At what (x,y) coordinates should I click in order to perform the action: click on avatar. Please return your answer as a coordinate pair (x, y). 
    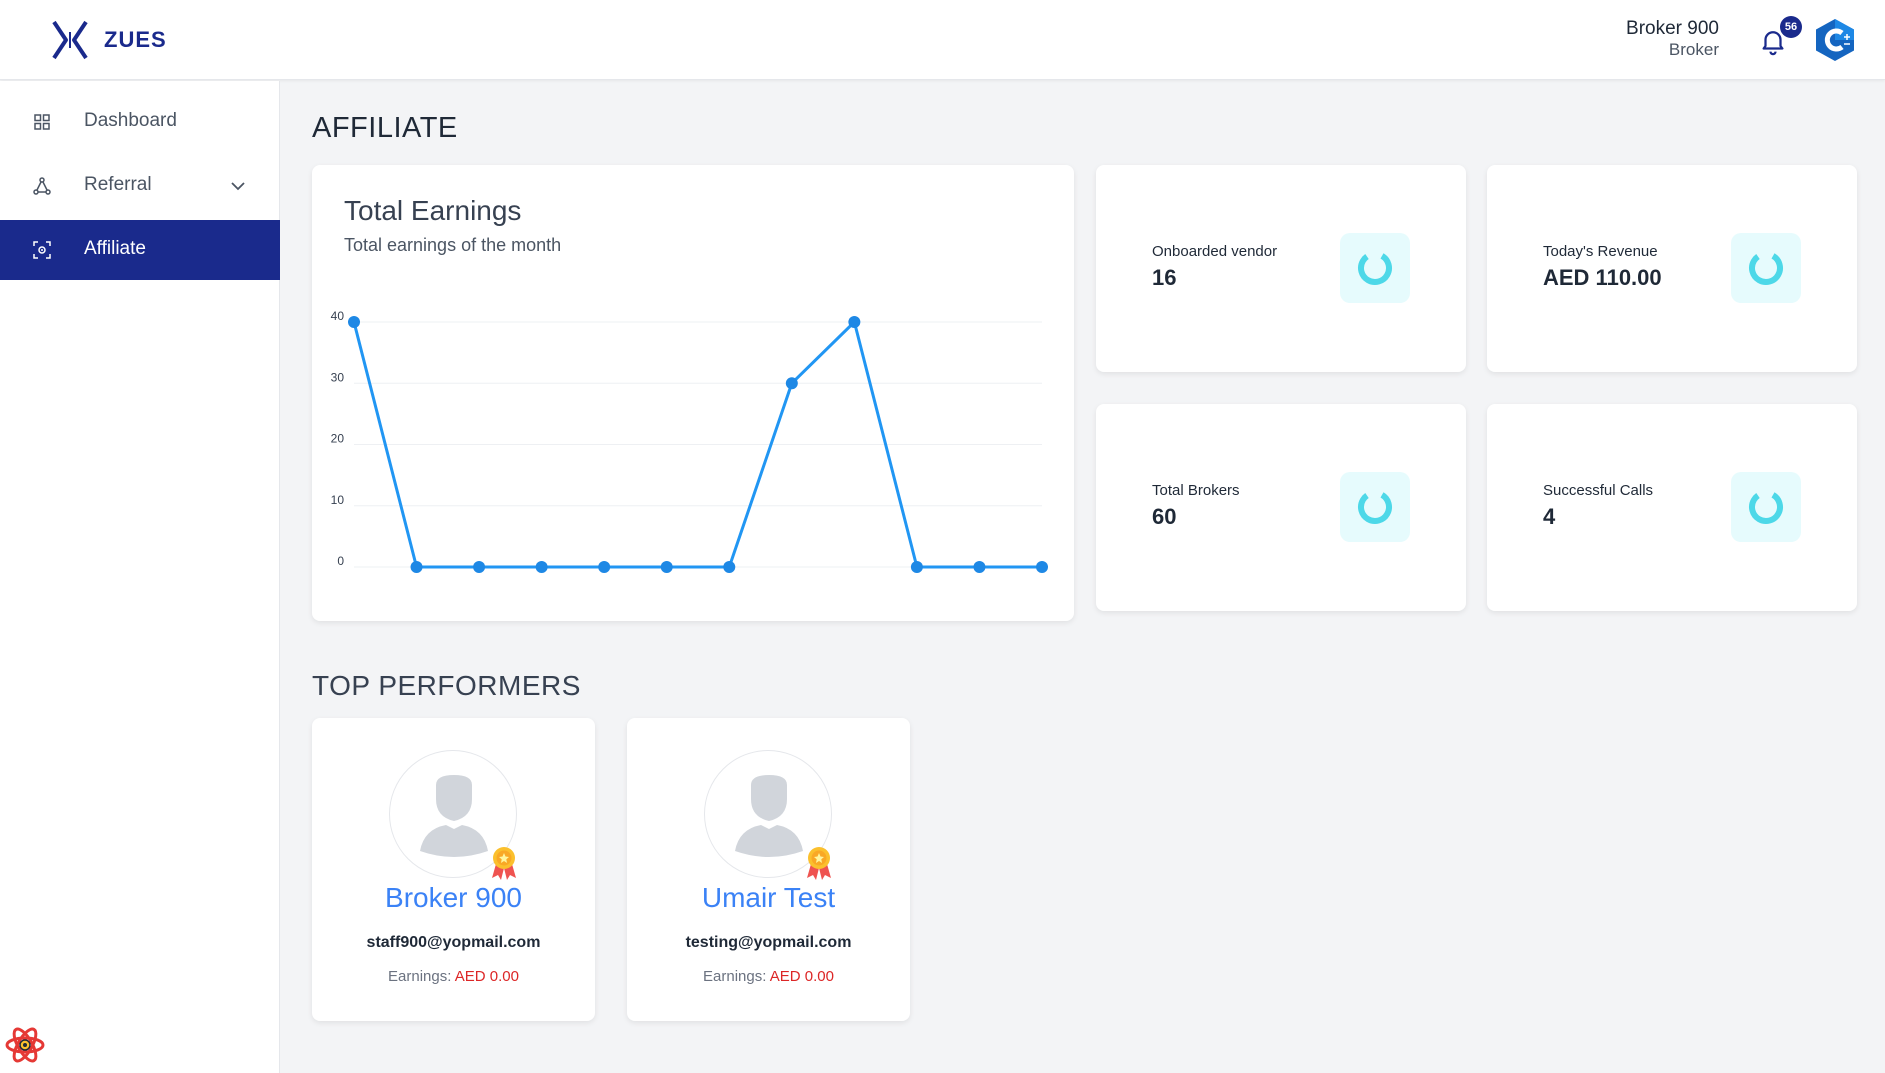
    Looking at the image, I should click on (1835, 40).